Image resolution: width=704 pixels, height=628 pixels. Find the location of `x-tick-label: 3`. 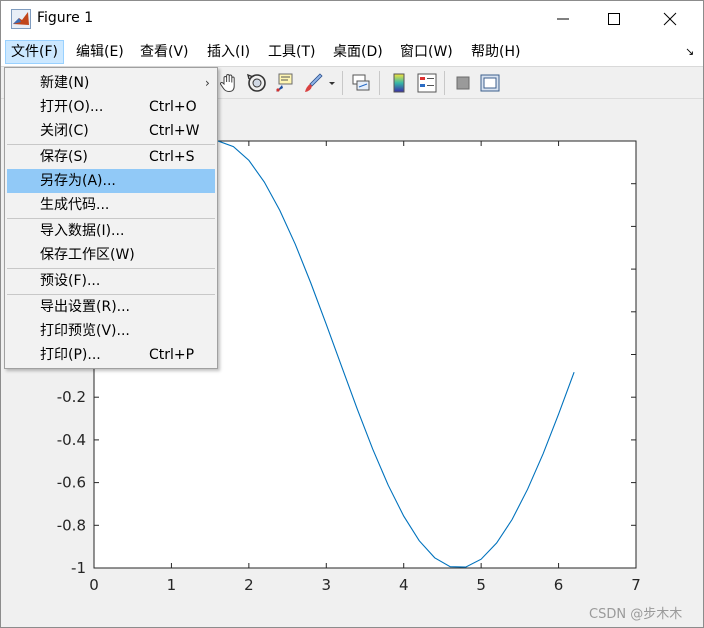

x-tick-label: 3 is located at coordinates (327, 585).